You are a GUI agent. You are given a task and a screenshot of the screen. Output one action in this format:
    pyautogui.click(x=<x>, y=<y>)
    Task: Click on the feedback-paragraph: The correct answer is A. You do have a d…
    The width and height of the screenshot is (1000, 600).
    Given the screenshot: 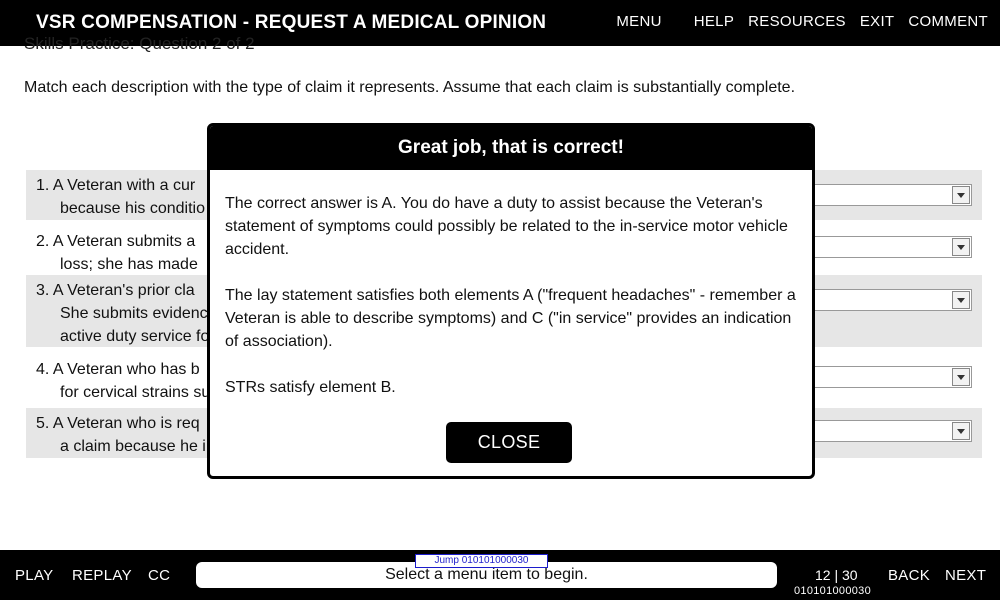 What is the action you would take?
    pyautogui.click(x=506, y=226)
    